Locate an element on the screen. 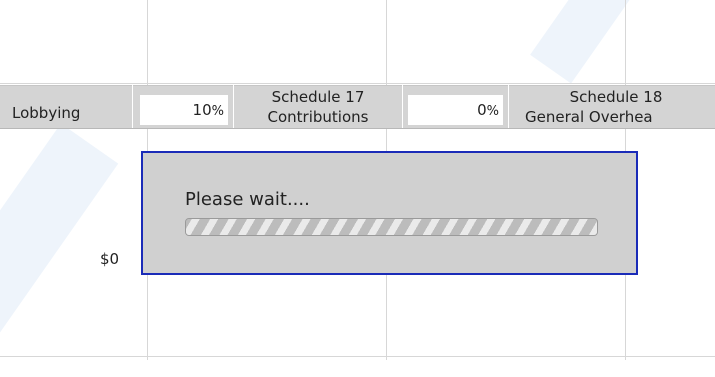  lobbying-header: Lobbying is located at coordinates (46, 113).